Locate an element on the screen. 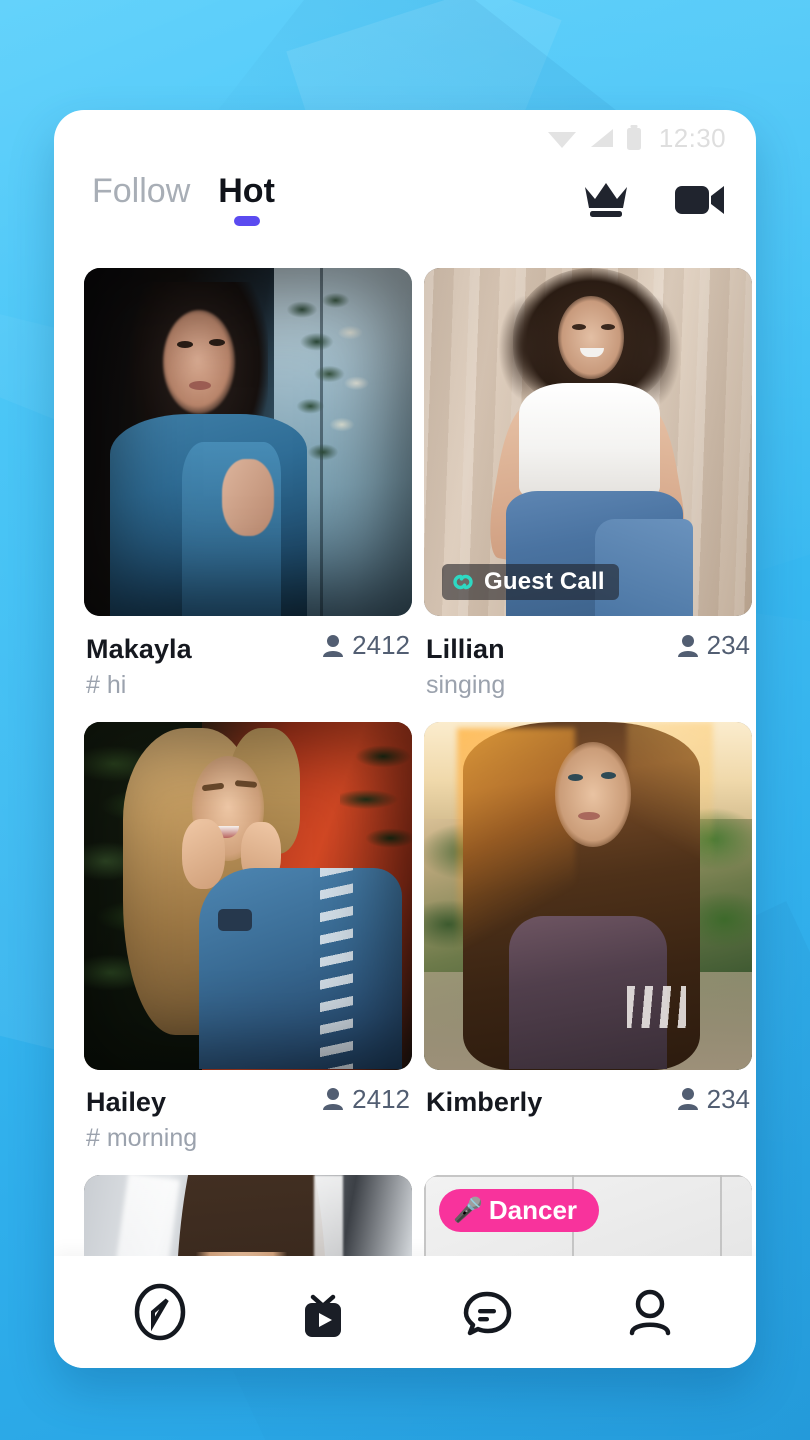 This screenshot has height=1440, width=810. guest-call-label: Guest Call is located at coordinates (544, 581).